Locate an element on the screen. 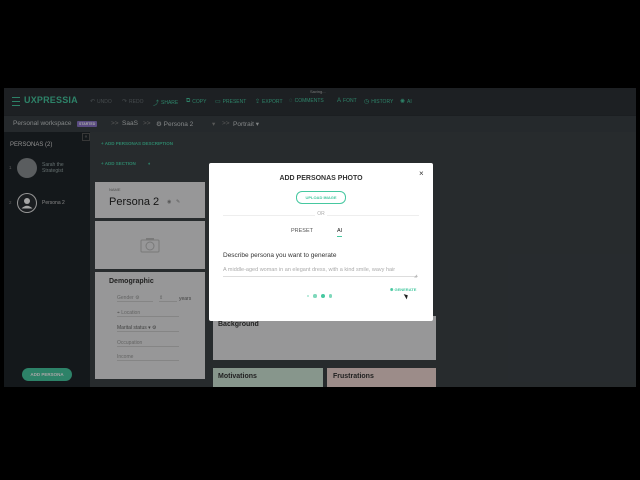  modal-title: ADD PERSONAS PHOTO is located at coordinates (321, 178).